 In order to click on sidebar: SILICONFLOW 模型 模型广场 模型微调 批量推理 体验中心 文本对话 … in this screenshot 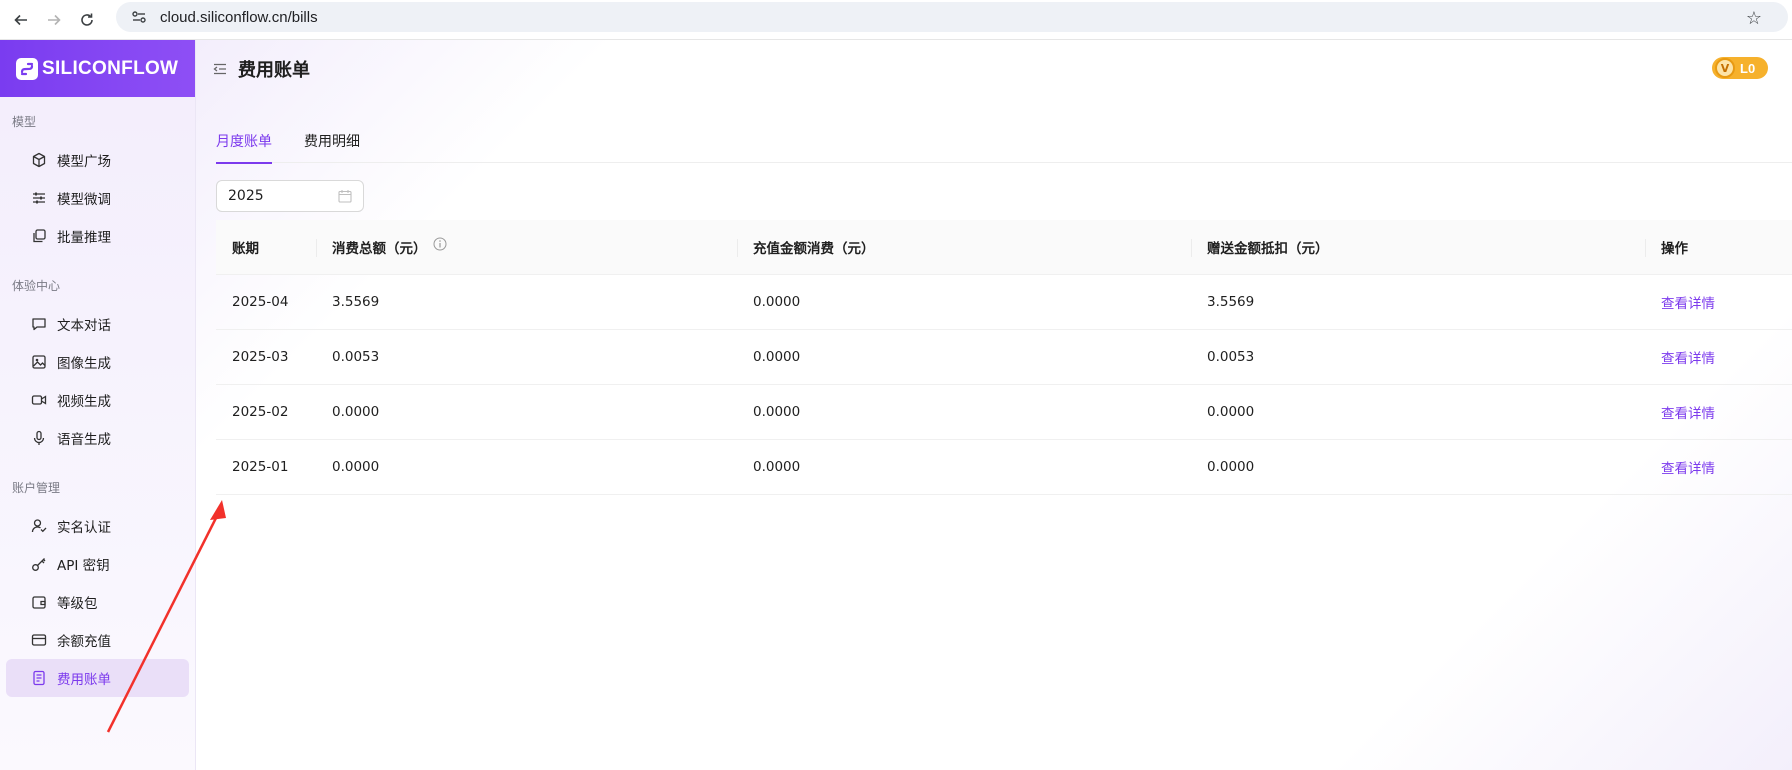, I will do `click(98, 405)`.